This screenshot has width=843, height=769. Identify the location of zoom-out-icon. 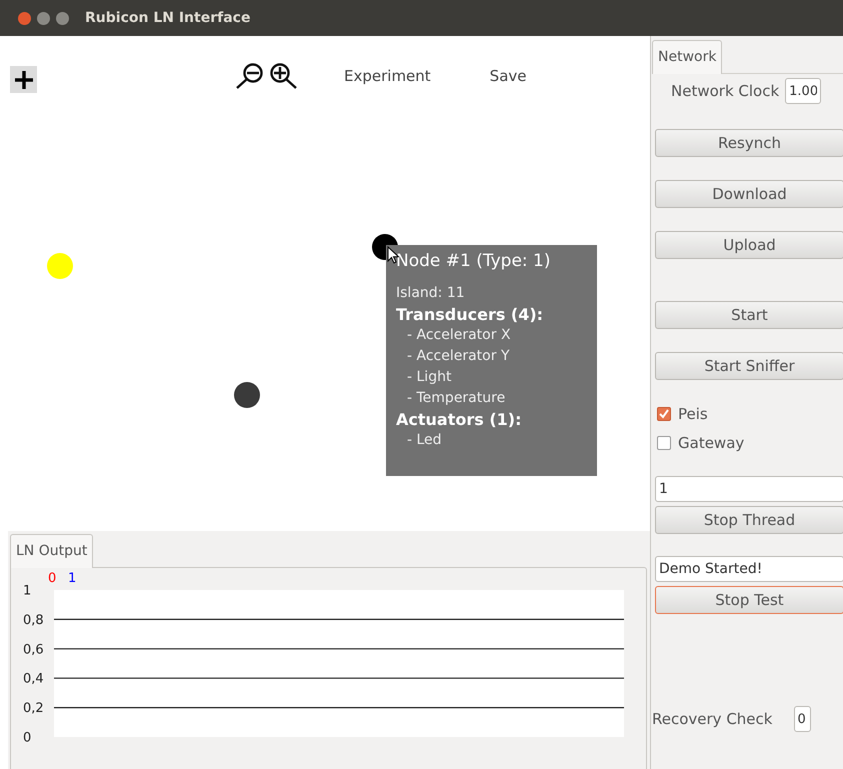
(249, 76).